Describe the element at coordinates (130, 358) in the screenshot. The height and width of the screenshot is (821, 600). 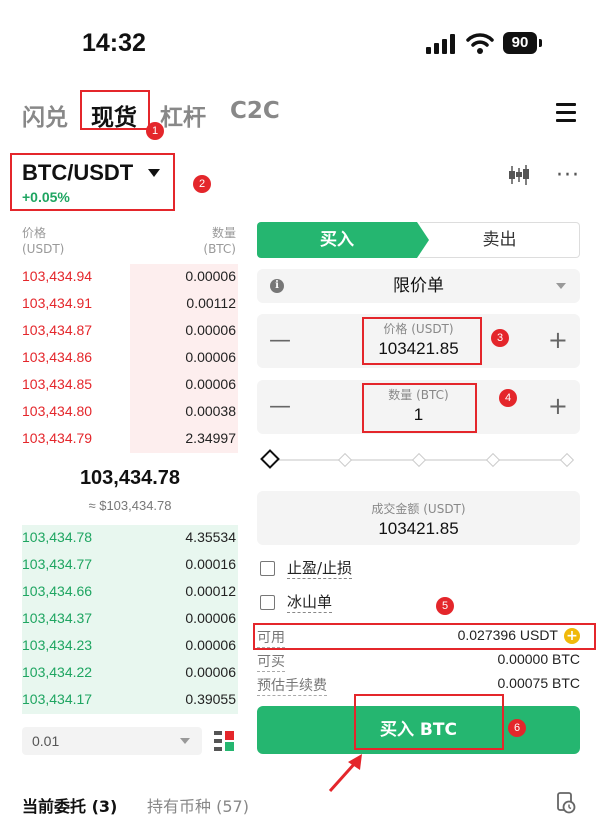
I see `ask-row: 103,434.86 0.00006` at that location.